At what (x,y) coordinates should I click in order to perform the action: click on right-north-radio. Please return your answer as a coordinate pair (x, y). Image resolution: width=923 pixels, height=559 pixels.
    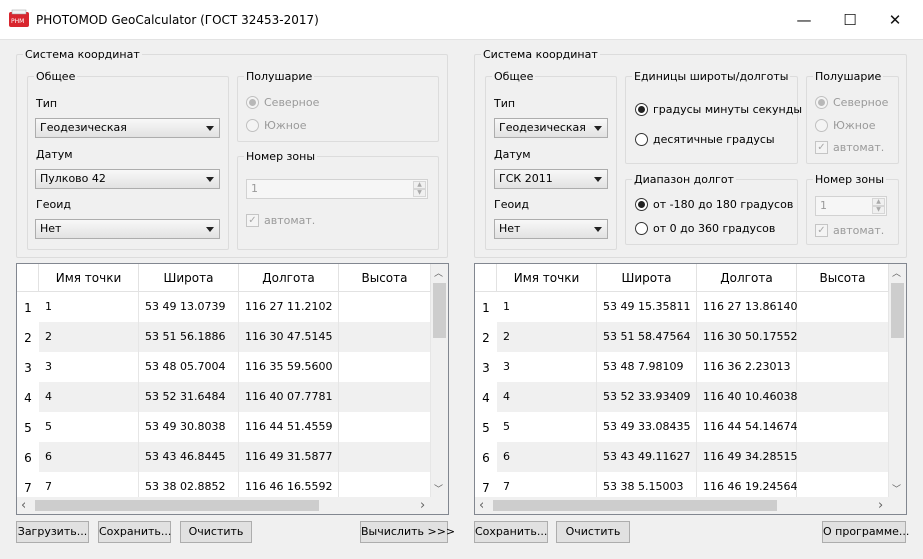
    Looking at the image, I should click on (821, 102).